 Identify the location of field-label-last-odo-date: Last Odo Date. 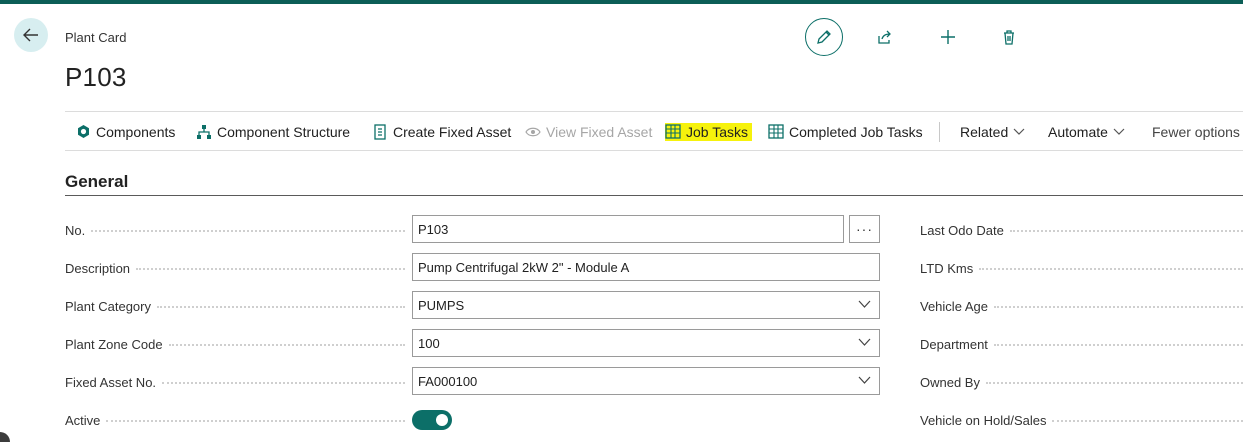
(1081, 230).